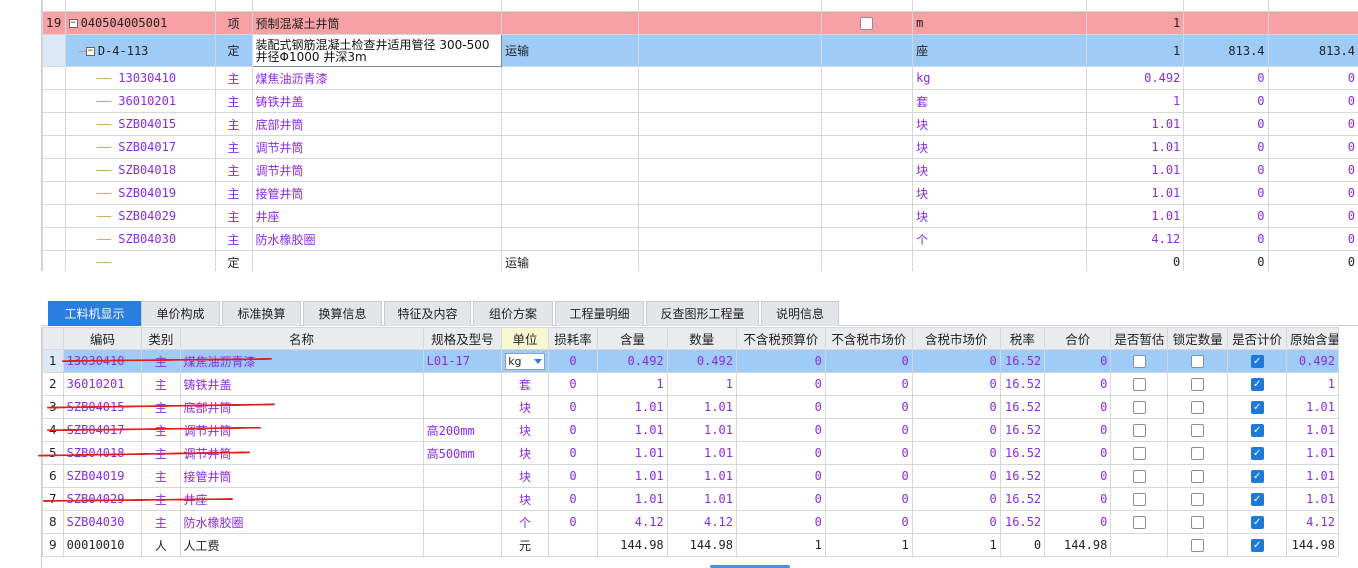  I want to click on original-content: 1.01, so click(1312, 430).